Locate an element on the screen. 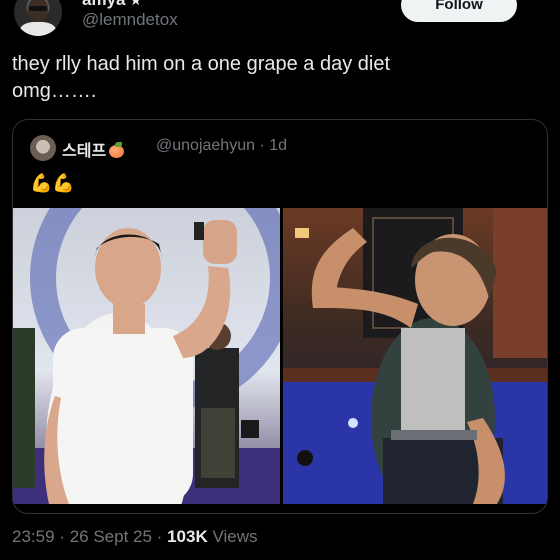  quoted-tweet-text: 💪💪 is located at coordinates (52, 183).